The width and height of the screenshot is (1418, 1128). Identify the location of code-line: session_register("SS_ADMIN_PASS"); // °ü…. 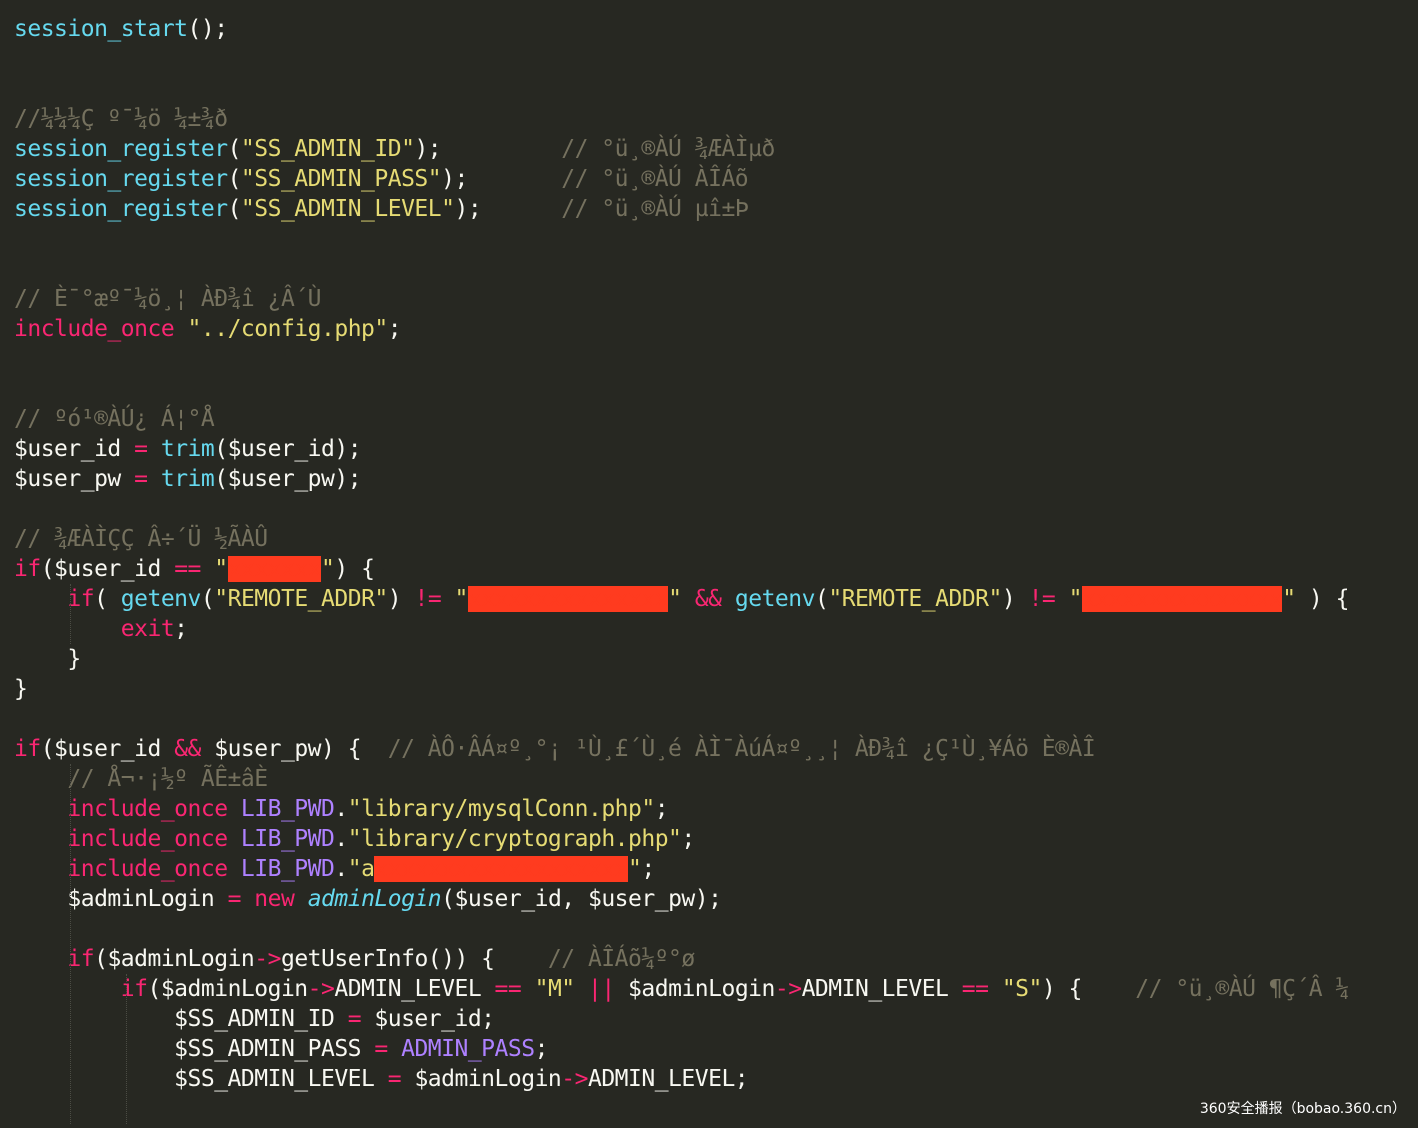
(381, 179).